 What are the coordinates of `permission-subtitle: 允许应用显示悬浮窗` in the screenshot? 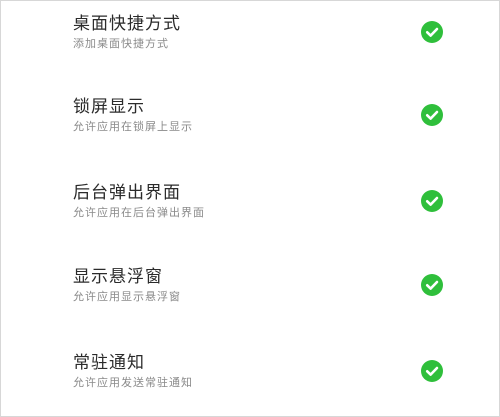 It's located at (127, 296).